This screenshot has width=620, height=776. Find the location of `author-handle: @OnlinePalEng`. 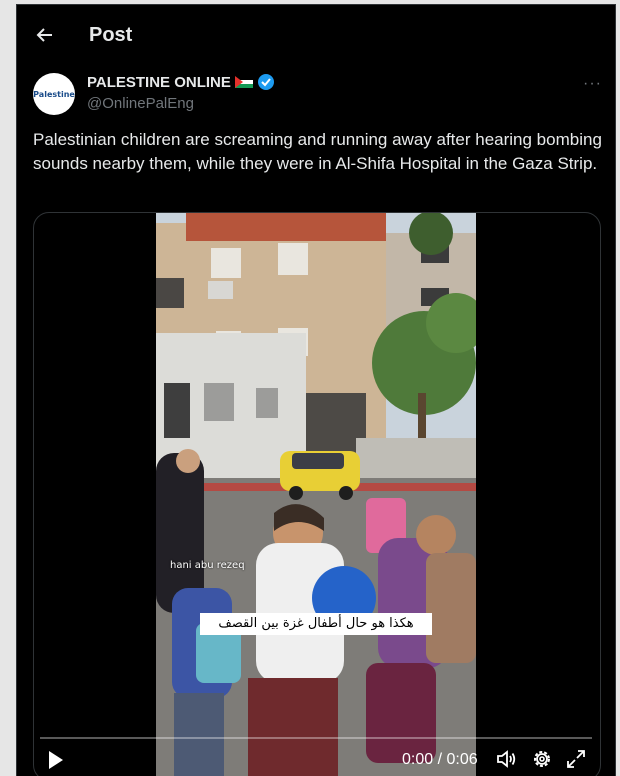

author-handle: @OnlinePalEng is located at coordinates (140, 103).